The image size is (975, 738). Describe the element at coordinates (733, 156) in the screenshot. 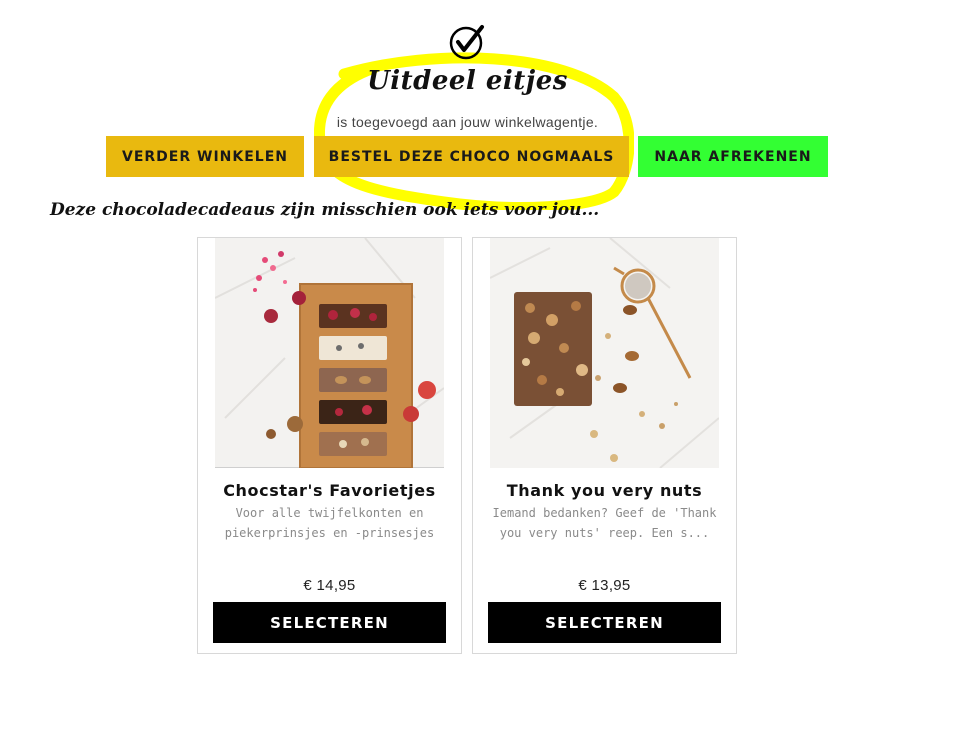

I see `checkout-button: NAAR AFREKENEN` at that location.